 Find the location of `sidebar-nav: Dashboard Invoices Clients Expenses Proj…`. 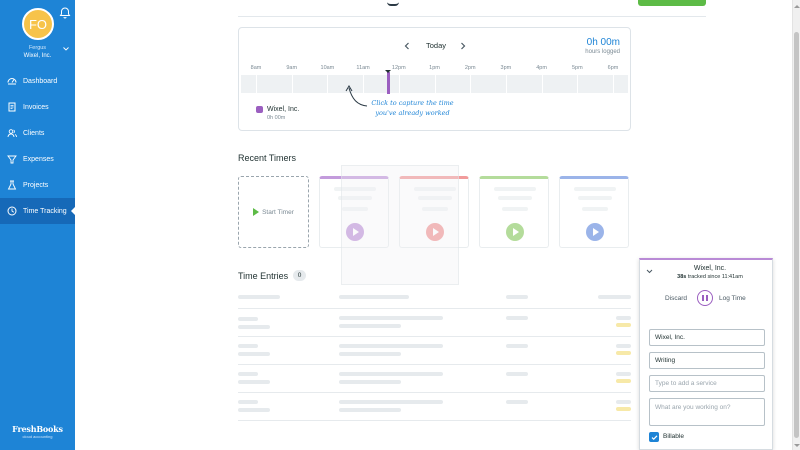

sidebar-nav: Dashboard Invoices Clients Expenses Proj… is located at coordinates (37, 146).